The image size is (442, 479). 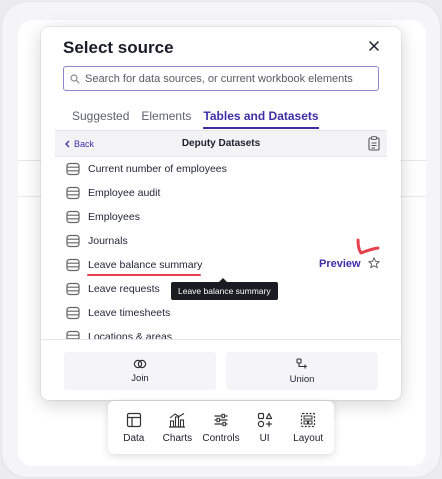 I want to click on close-button, so click(x=374, y=46).